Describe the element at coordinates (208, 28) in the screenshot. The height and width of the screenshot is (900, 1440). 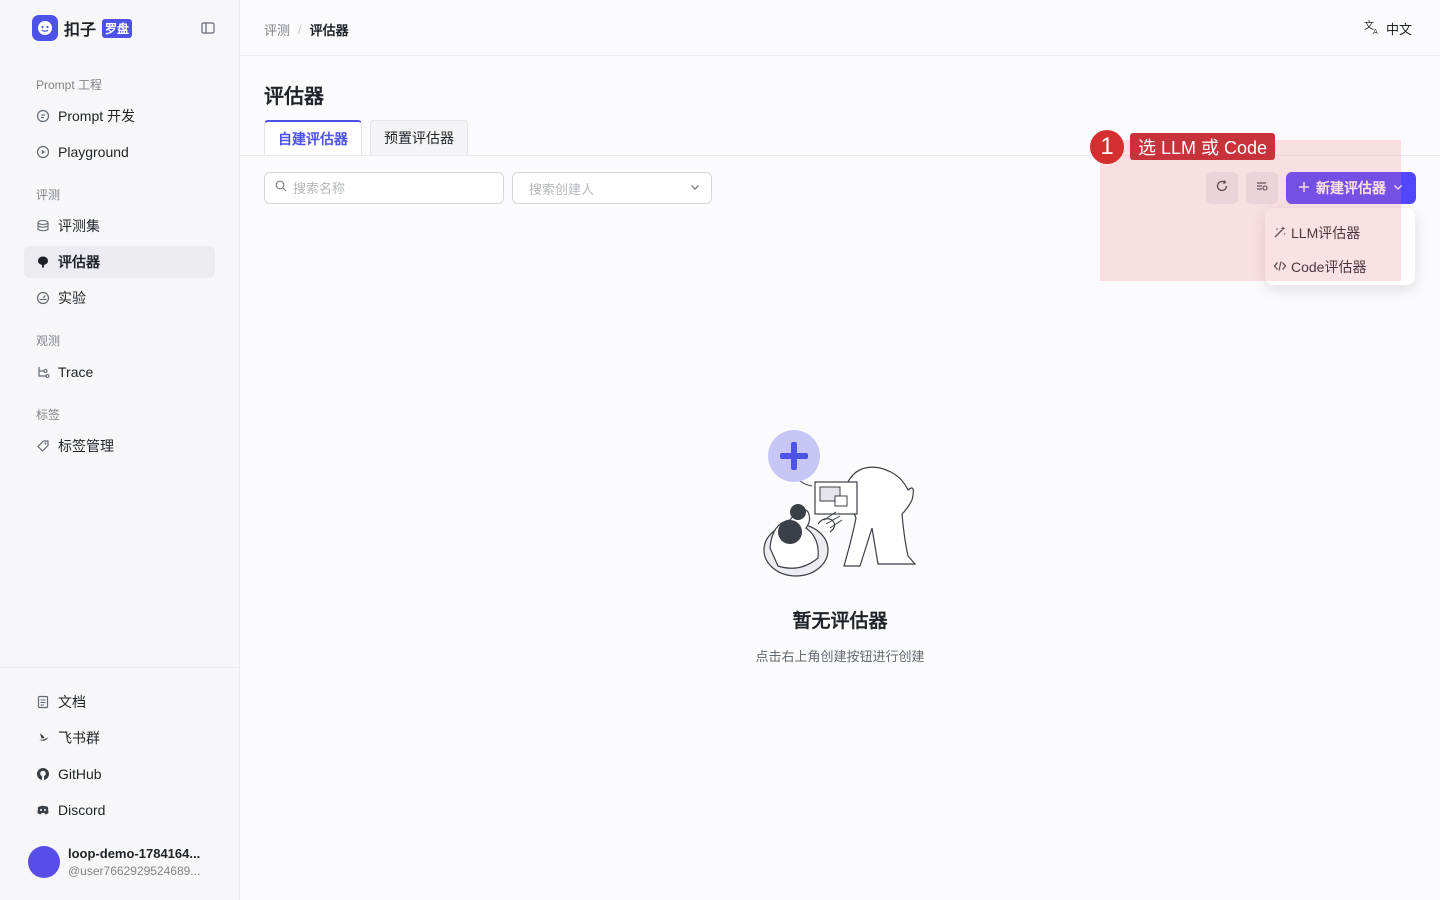
I see `sidebar-collapse-icon` at that location.